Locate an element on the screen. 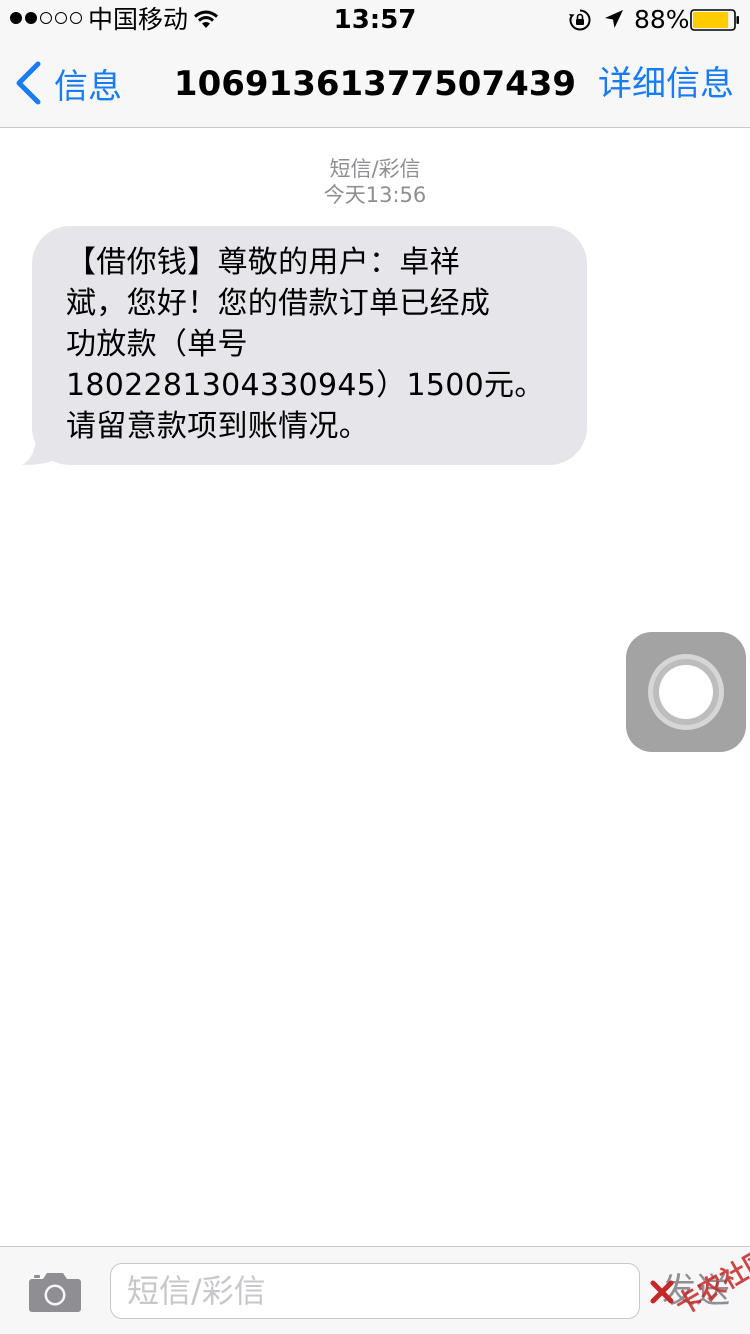  message-text-input is located at coordinates (375, 1291).